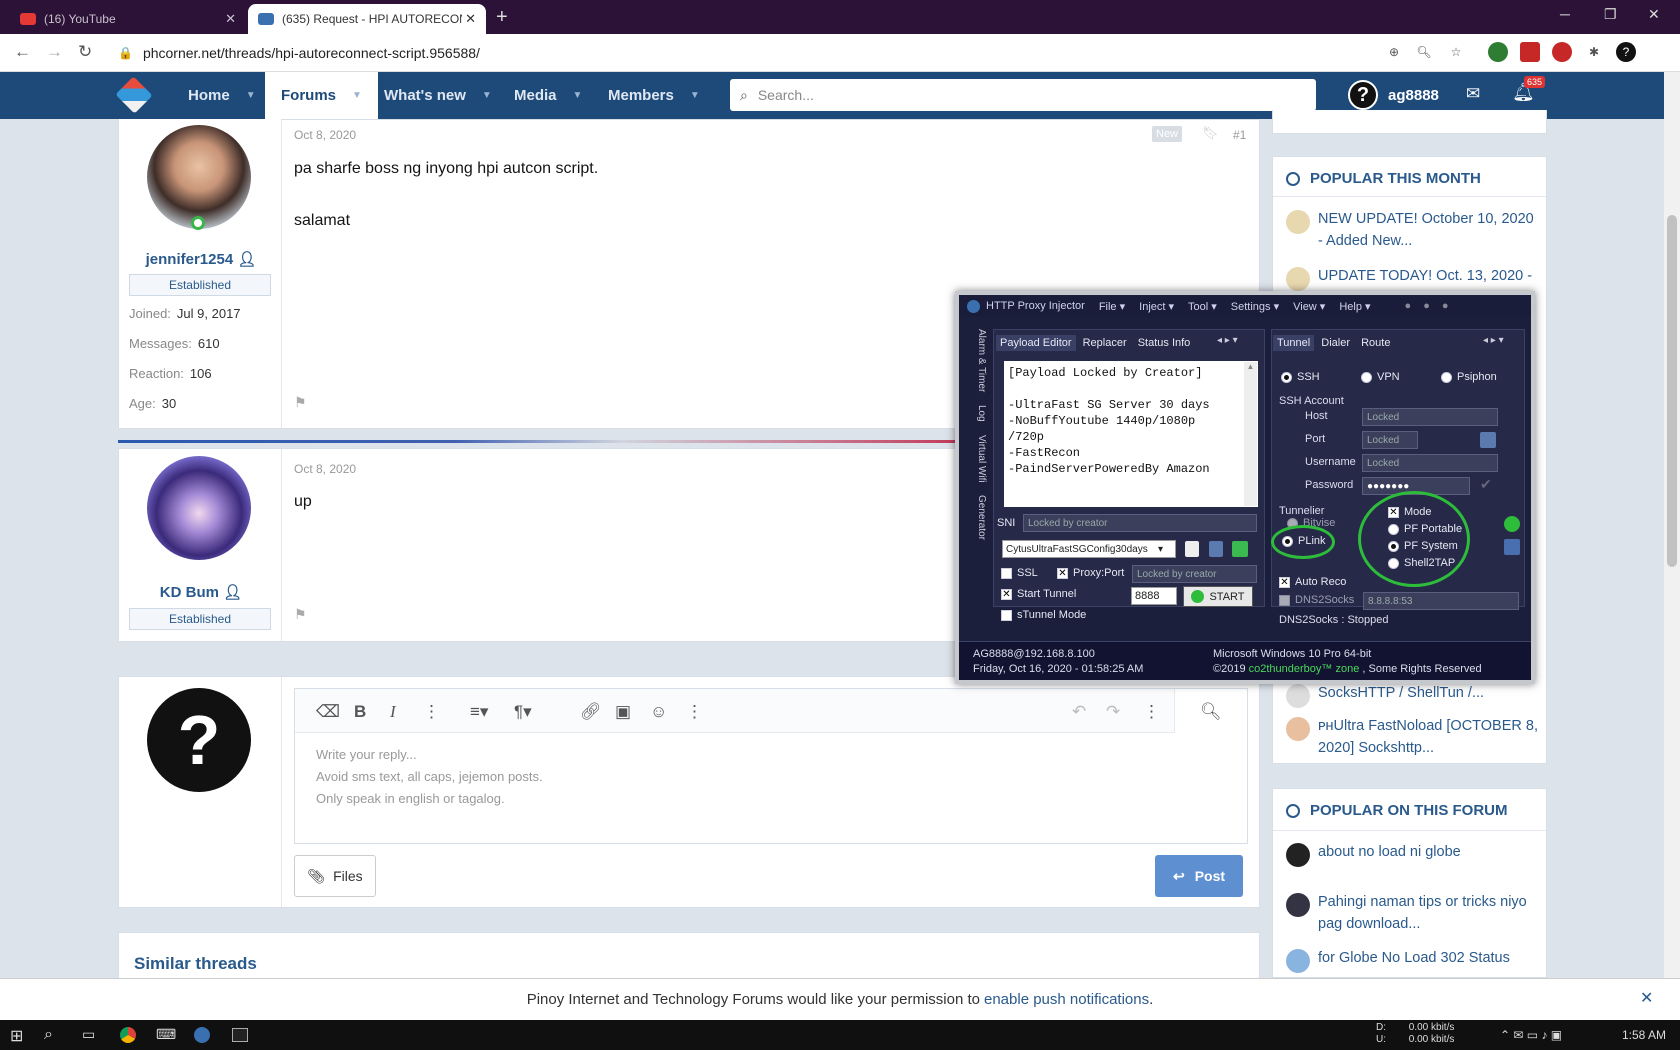 Image resolution: width=1680 pixels, height=1050 pixels. Describe the element at coordinates (328, 712) in the screenshot. I see `eraser-icon: ⌫` at that location.